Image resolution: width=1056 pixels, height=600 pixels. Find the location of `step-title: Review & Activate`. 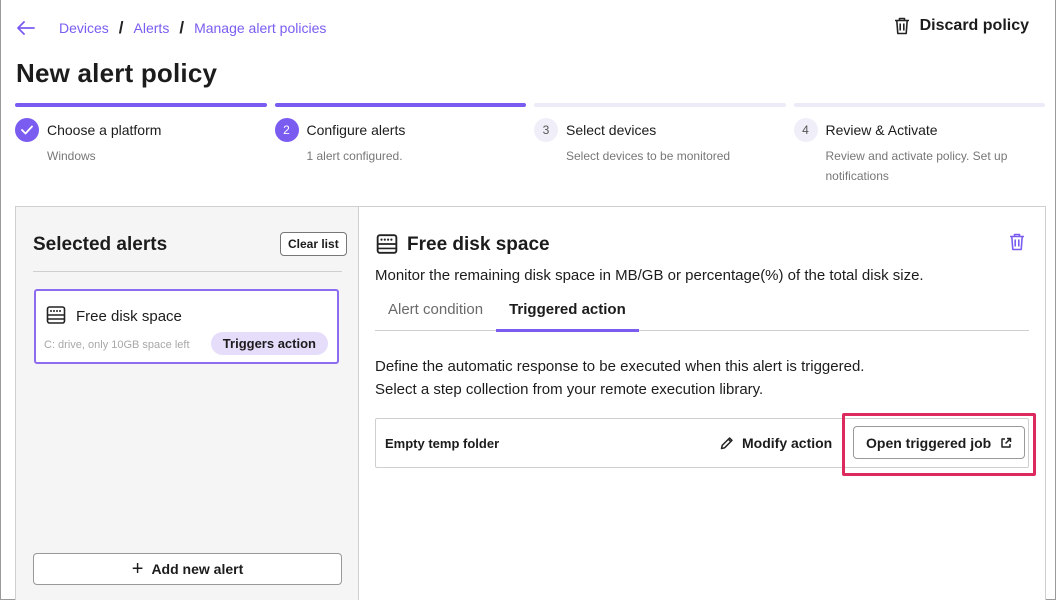

step-title: Review & Activate is located at coordinates (881, 130).